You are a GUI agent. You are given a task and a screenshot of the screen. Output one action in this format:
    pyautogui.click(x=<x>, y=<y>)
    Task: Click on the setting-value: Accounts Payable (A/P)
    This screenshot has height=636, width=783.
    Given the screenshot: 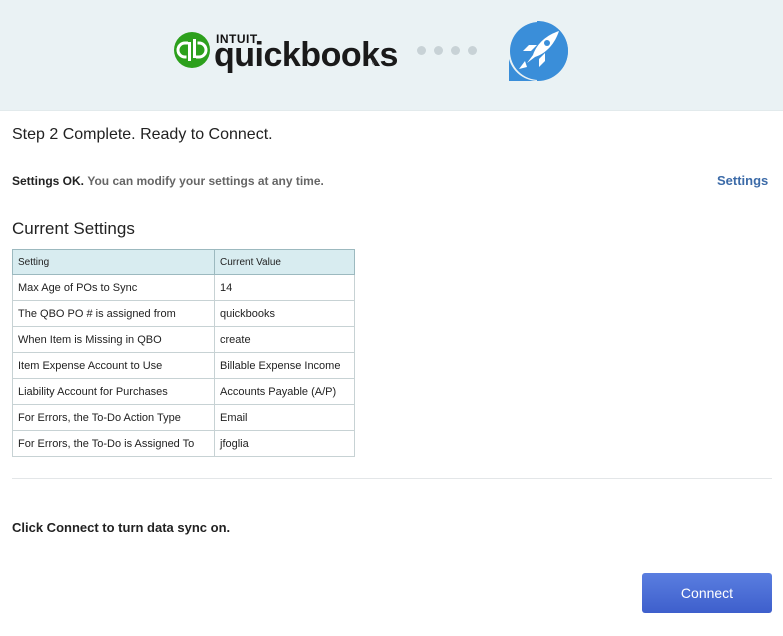 What is the action you would take?
    pyautogui.click(x=284, y=391)
    